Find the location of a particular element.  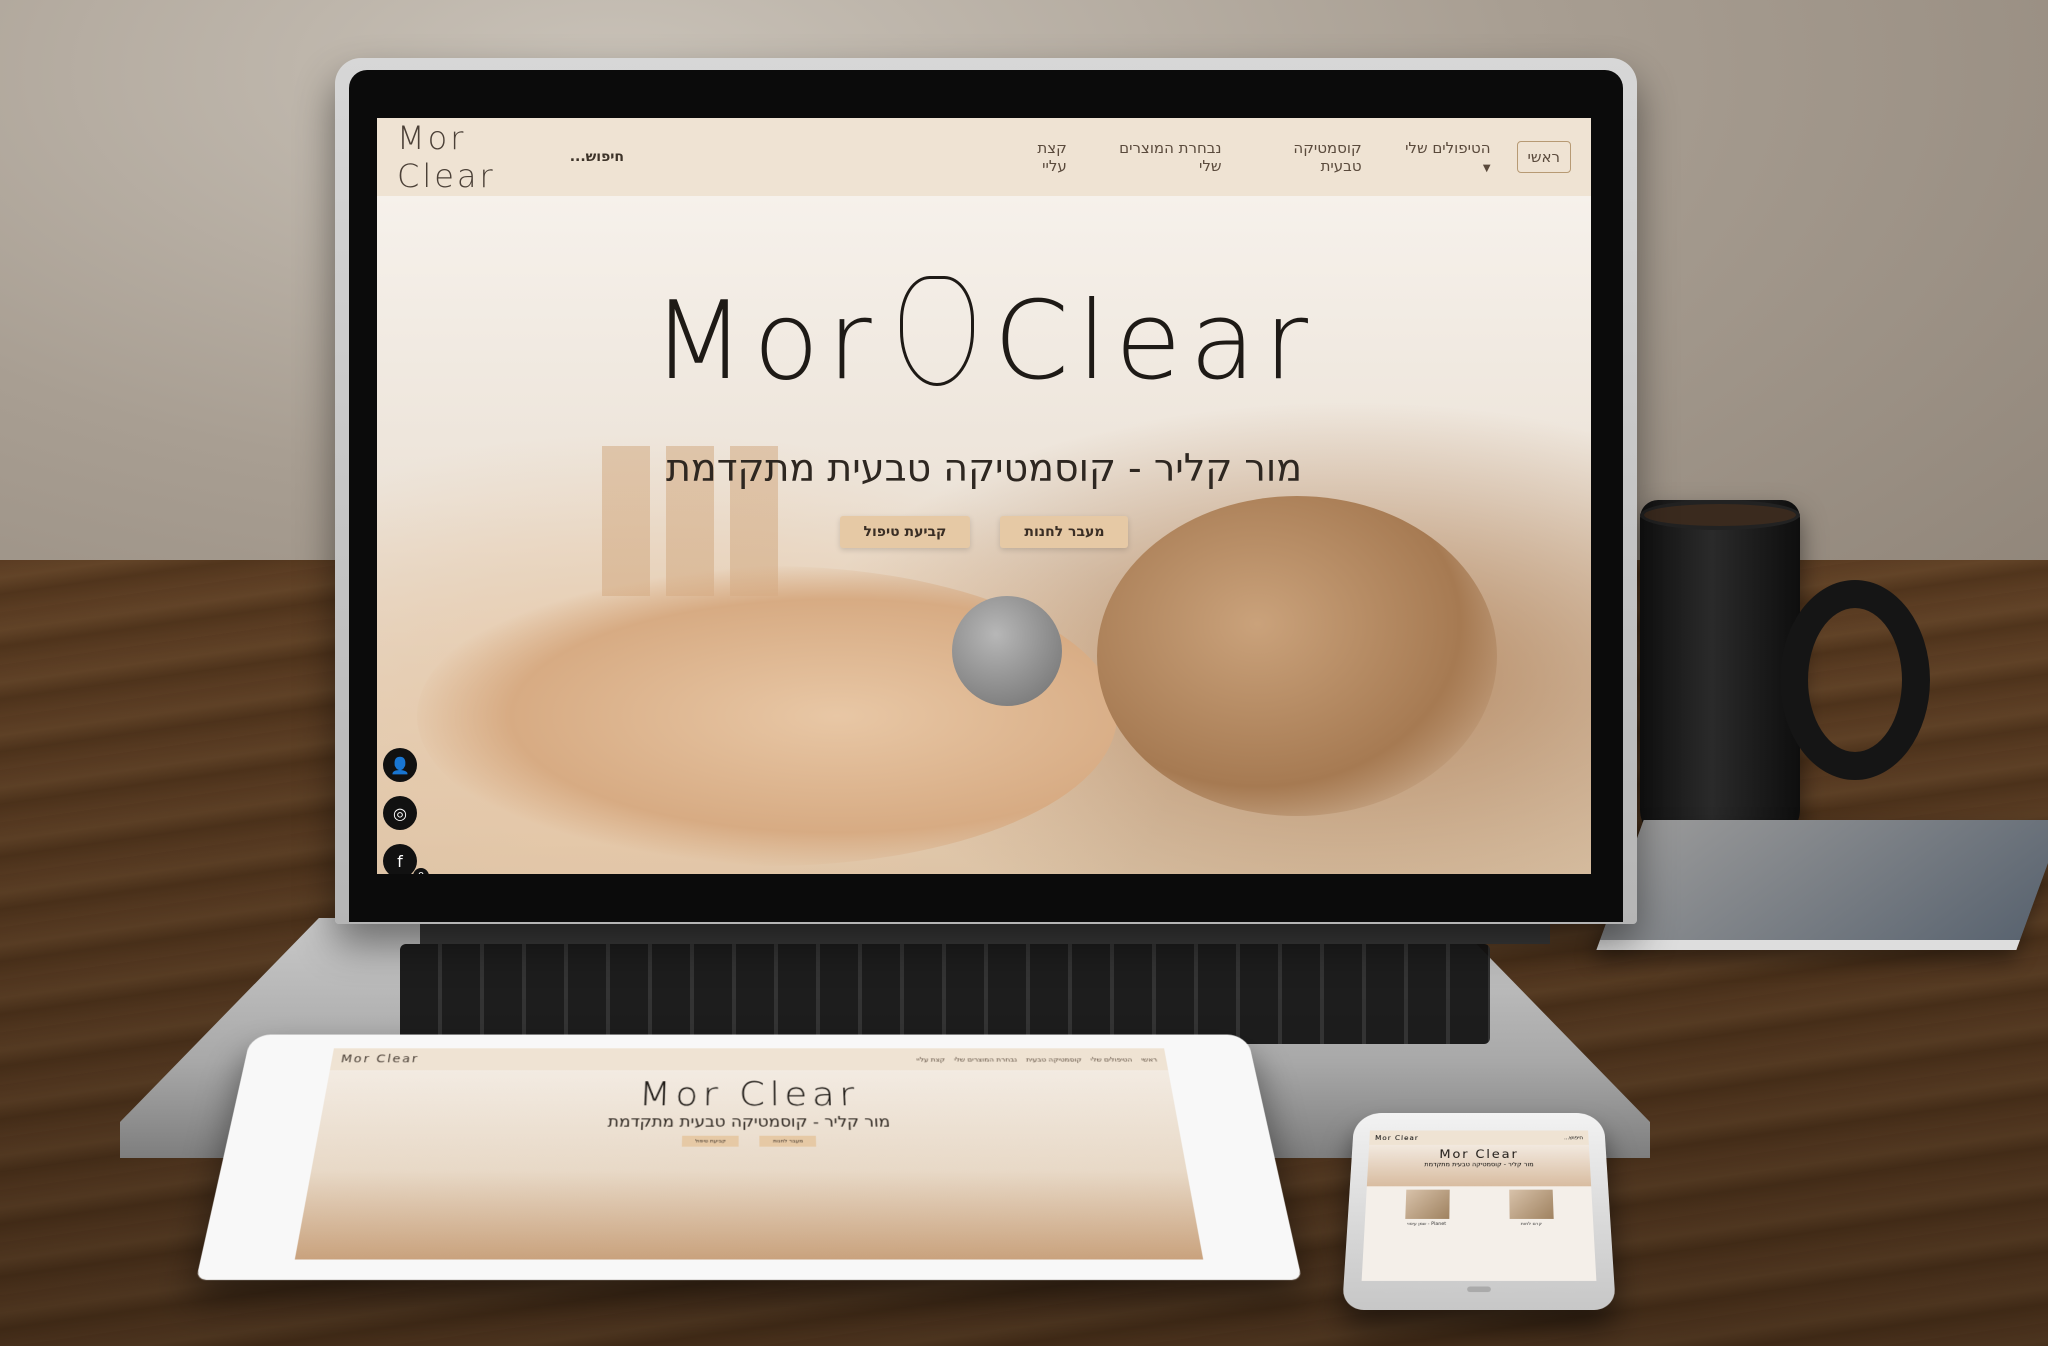

phone-logo: Mor Clear is located at coordinates (1397, 1137).